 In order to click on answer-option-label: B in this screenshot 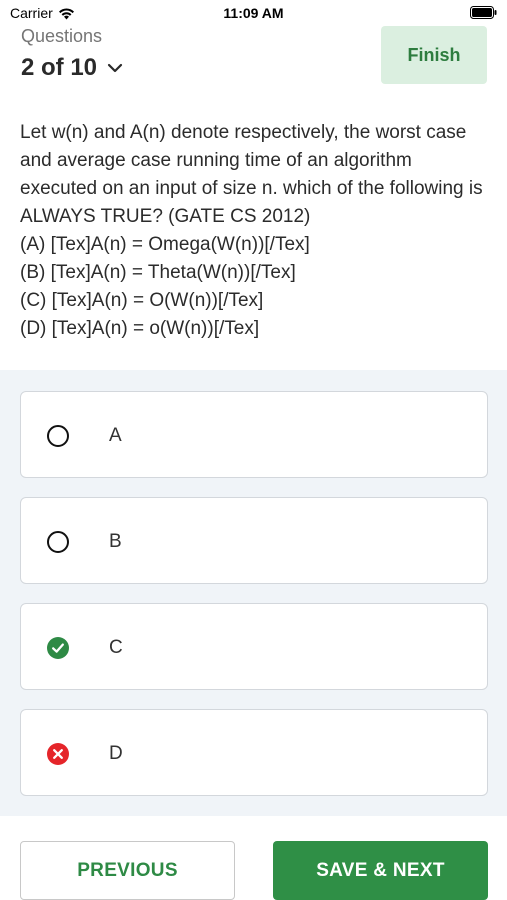, I will do `click(115, 541)`.